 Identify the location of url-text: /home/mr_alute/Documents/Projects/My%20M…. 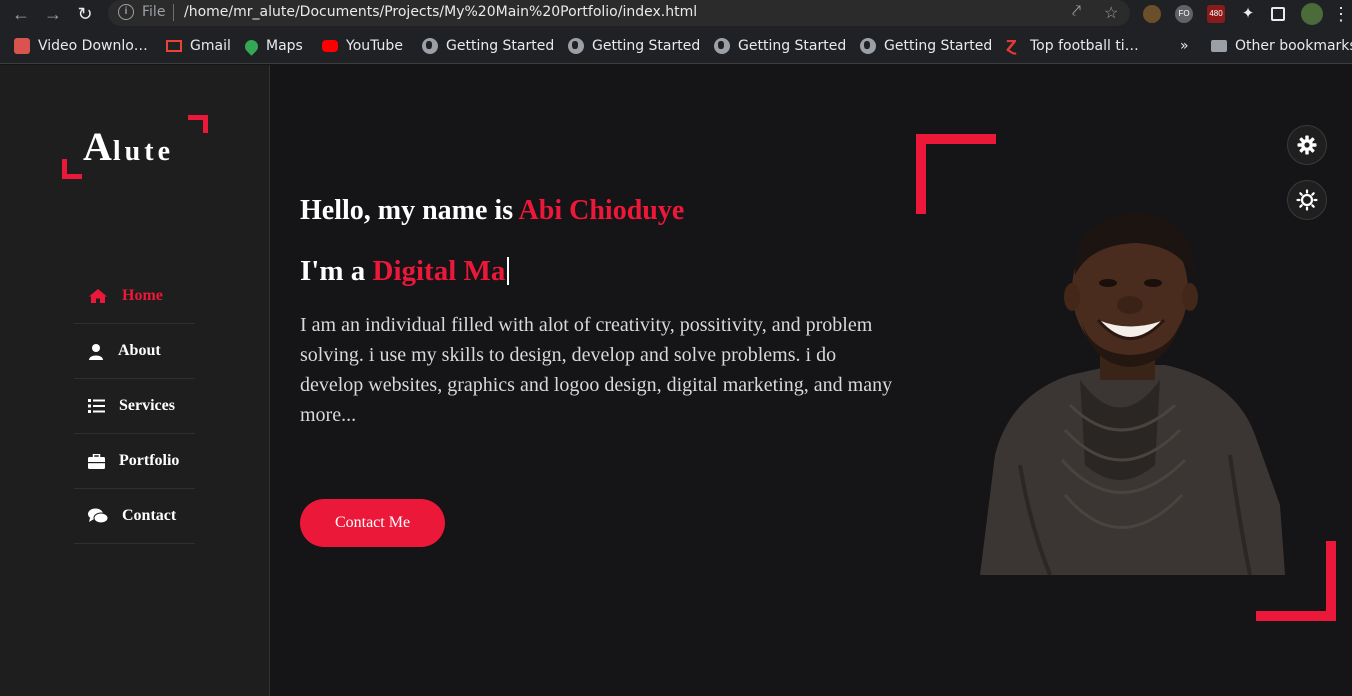
(440, 12).